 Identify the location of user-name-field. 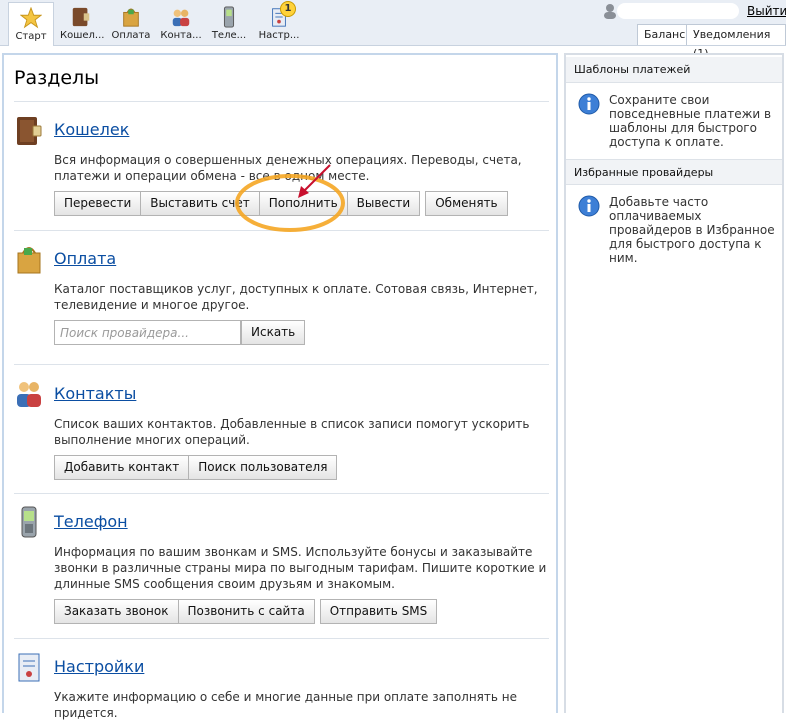
(678, 11).